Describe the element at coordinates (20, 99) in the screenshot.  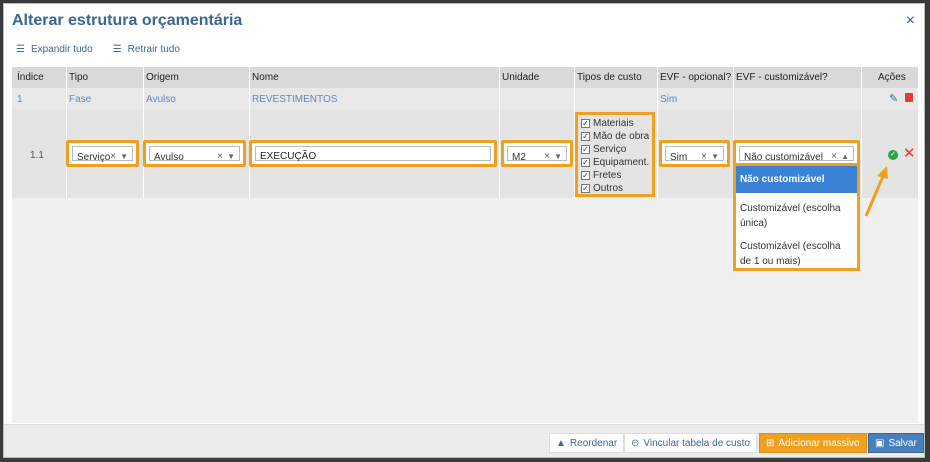
I see `cell-indice: 1` at that location.